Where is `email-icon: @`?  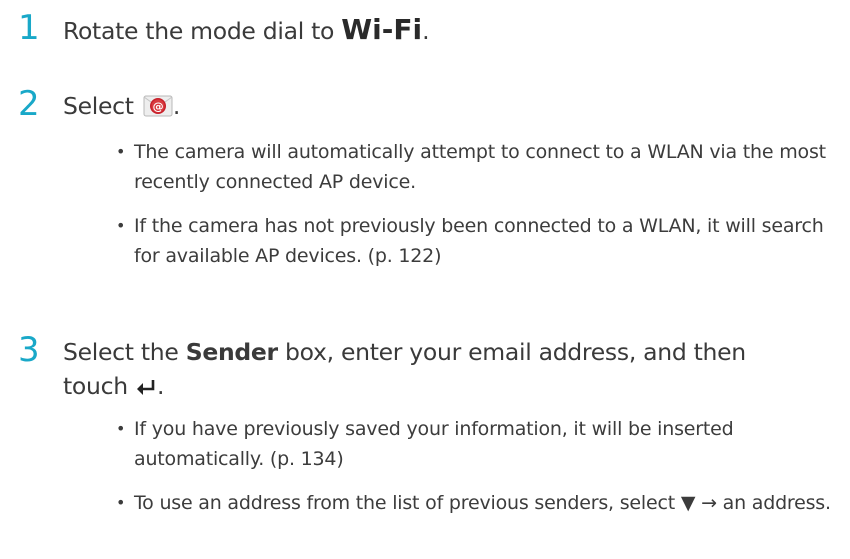 email-icon: @ is located at coordinates (158, 106).